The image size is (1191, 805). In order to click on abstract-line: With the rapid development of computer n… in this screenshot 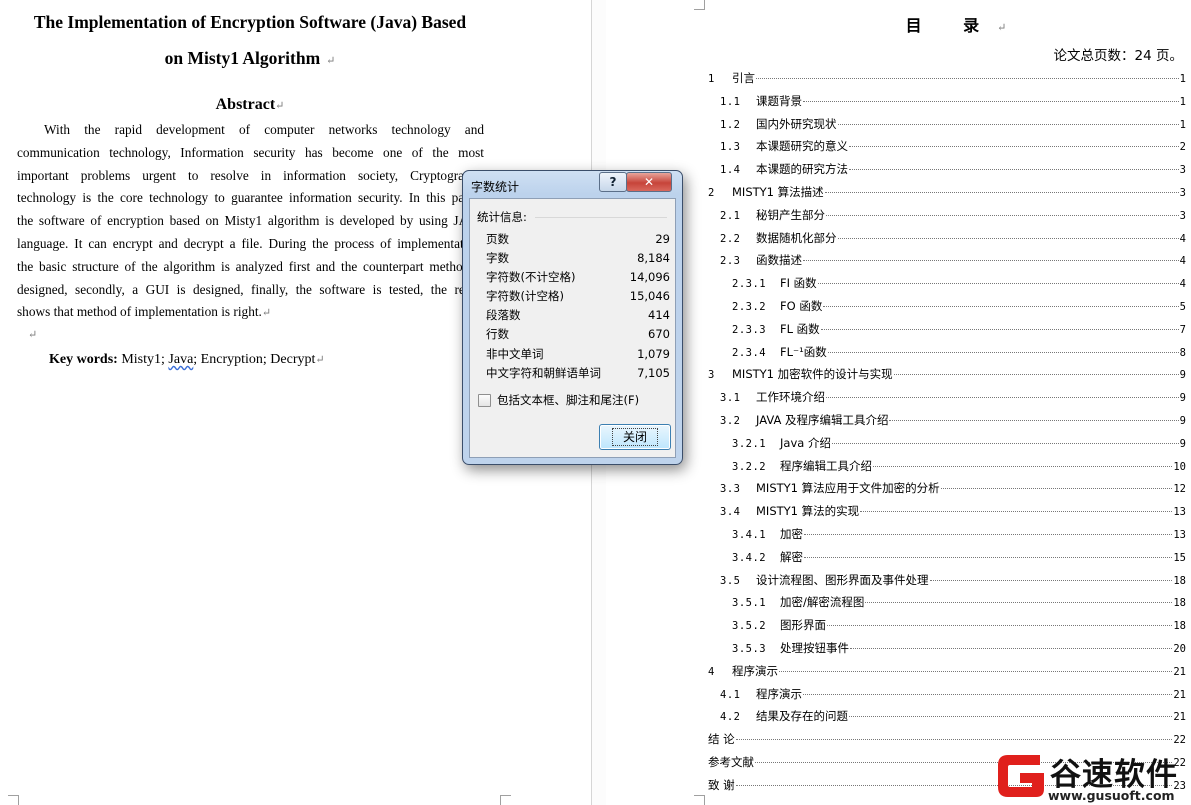, I will do `click(264, 129)`.